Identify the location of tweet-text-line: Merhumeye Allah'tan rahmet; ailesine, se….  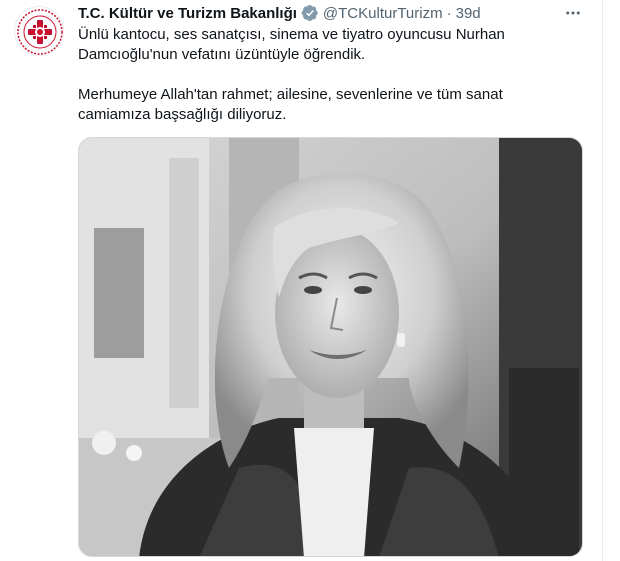
(290, 94).